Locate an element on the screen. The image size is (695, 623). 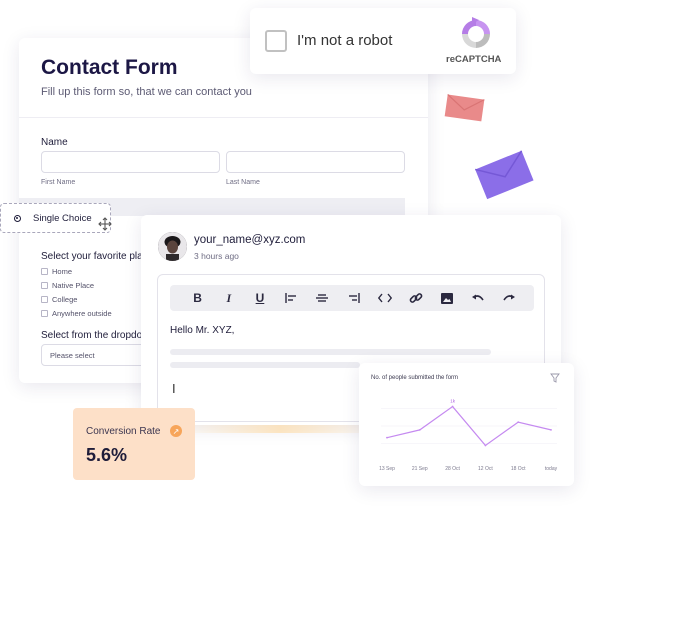
option-anywhere-outside: Anywhere outside is located at coordinates (76, 313).